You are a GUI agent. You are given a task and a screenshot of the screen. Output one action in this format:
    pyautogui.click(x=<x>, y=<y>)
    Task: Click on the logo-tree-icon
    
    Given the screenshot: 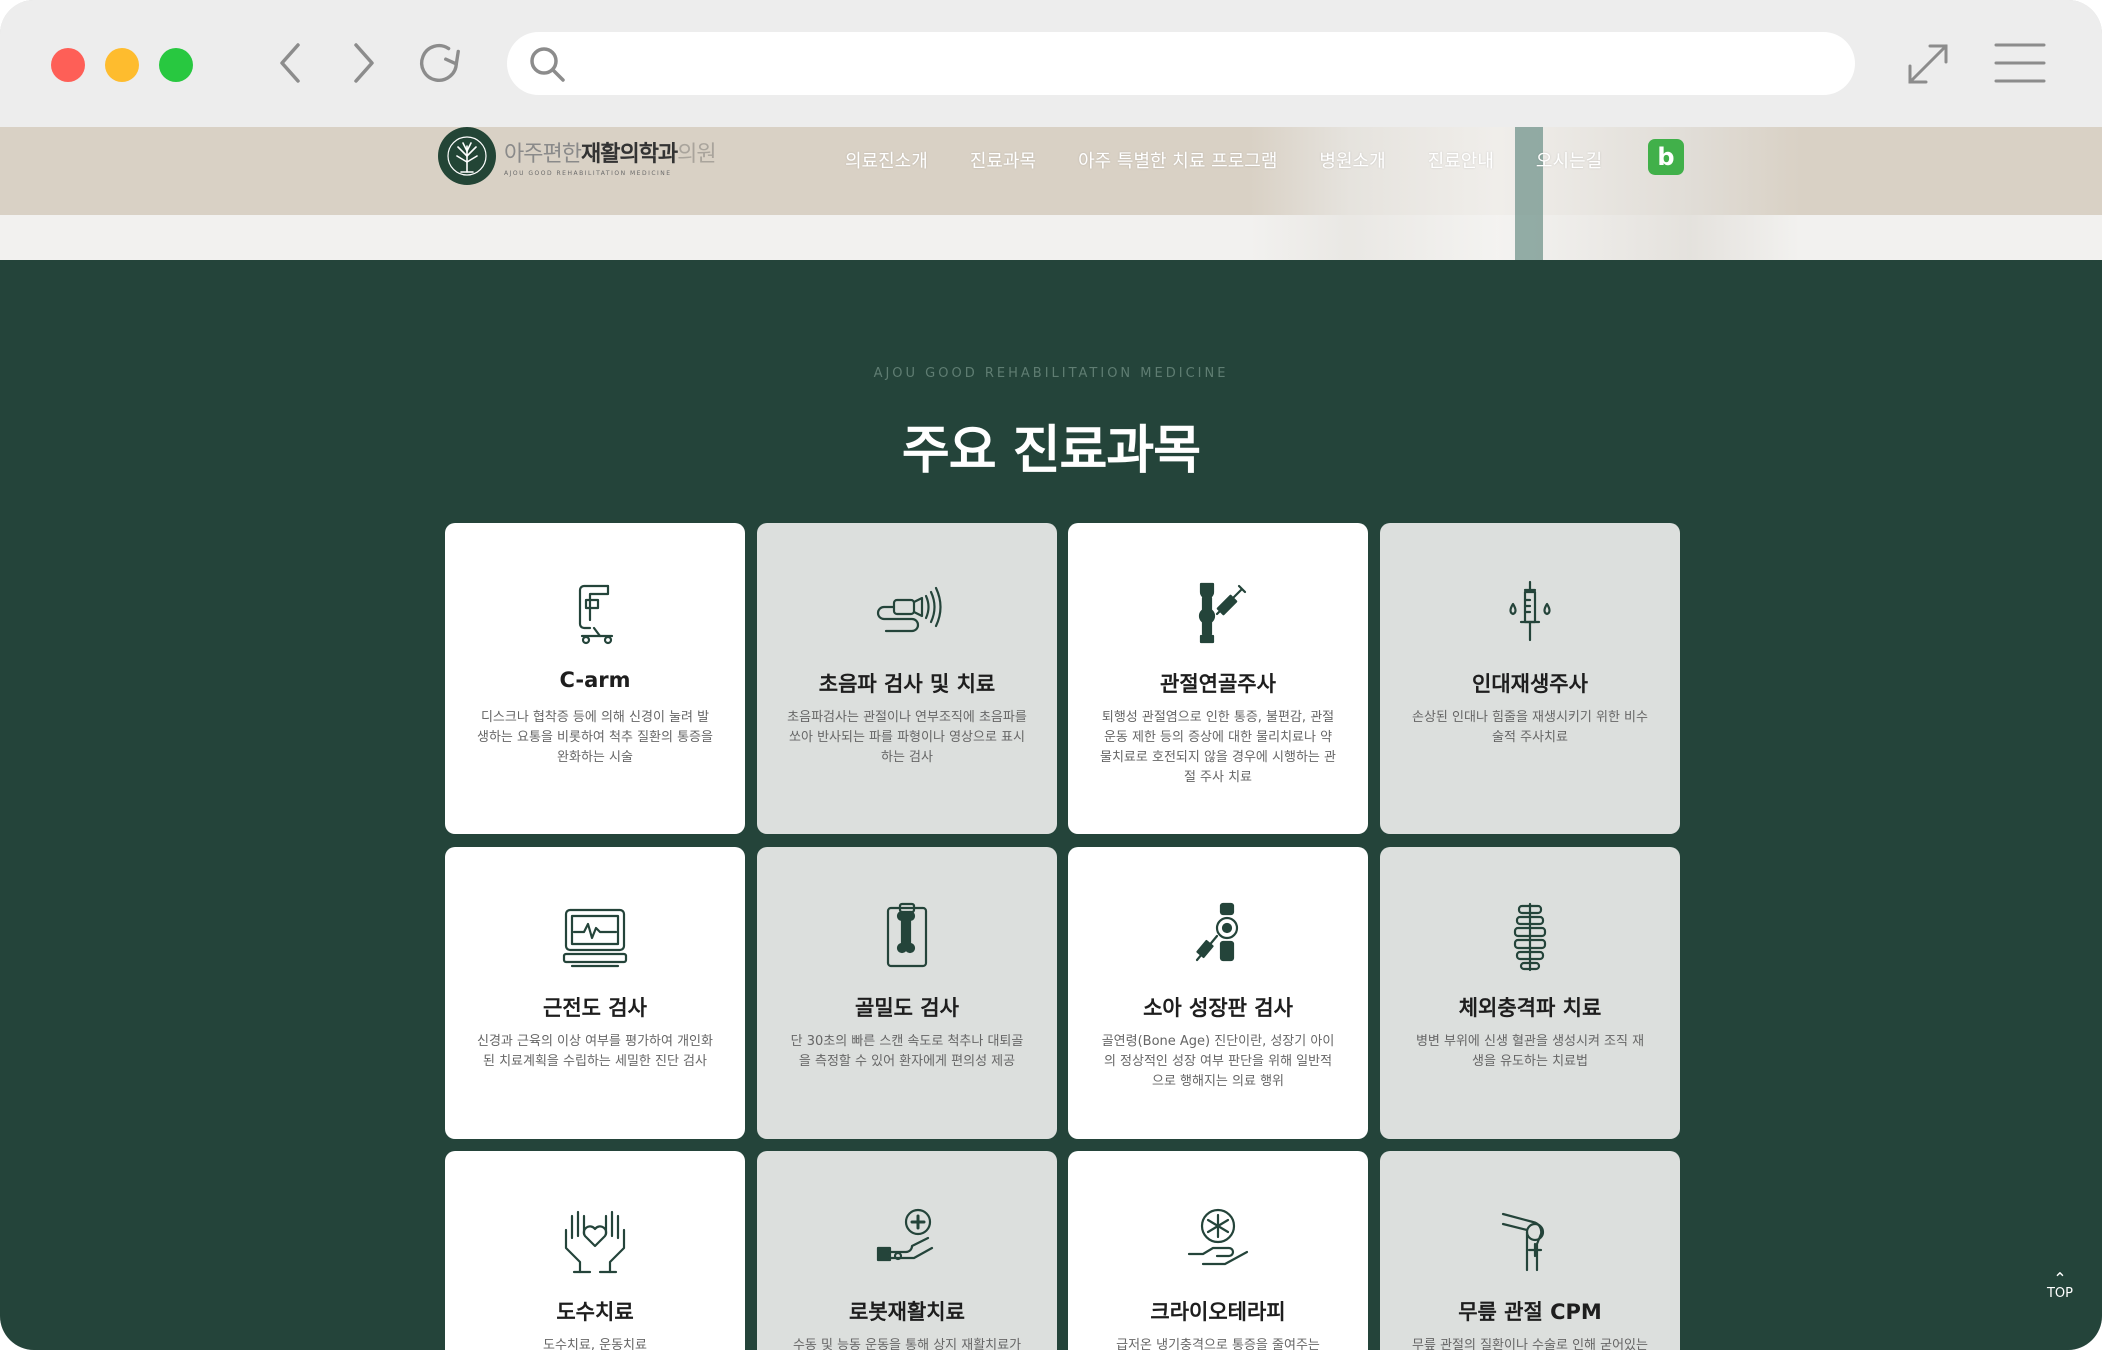 What is the action you would take?
    pyautogui.click(x=467, y=156)
    